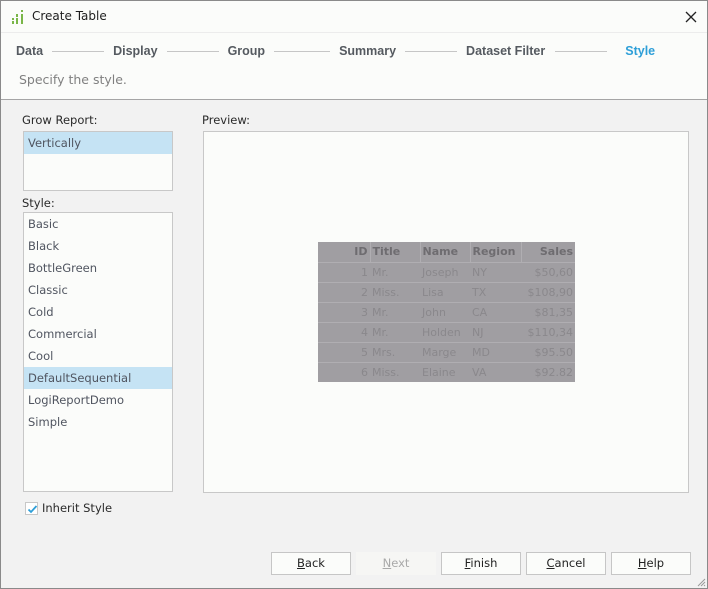 This screenshot has width=708, height=589. I want to click on inherit-style-label: Inherit Style, so click(77, 508).